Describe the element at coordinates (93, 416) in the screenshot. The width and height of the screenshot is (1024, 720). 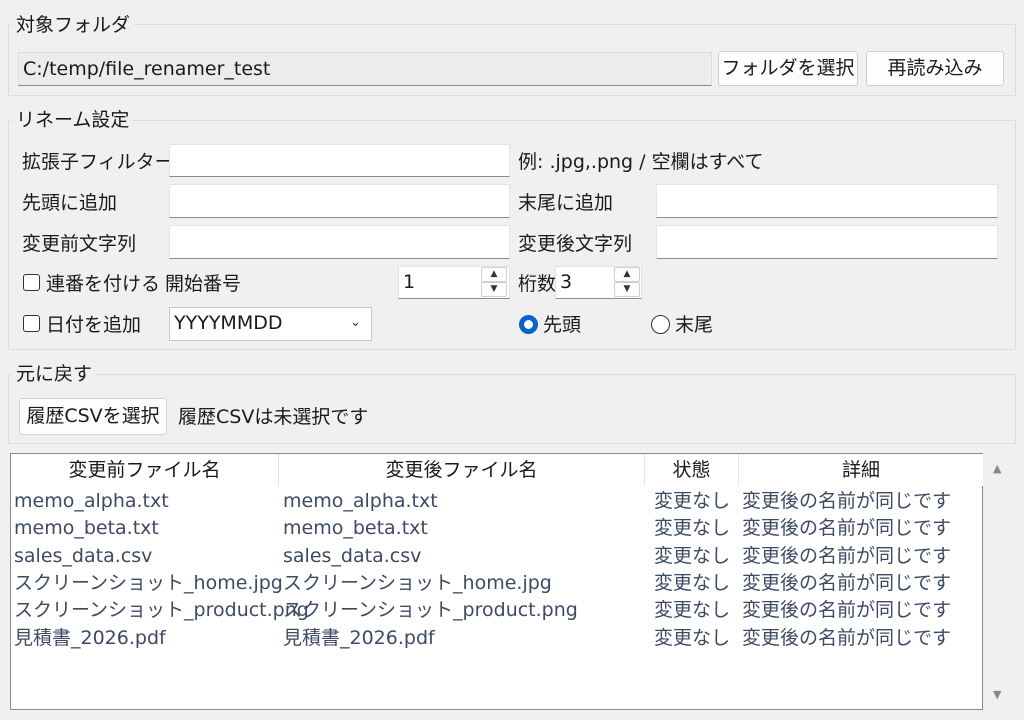
I see `select-history-csv-button: 履歴CSVを選択` at that location.